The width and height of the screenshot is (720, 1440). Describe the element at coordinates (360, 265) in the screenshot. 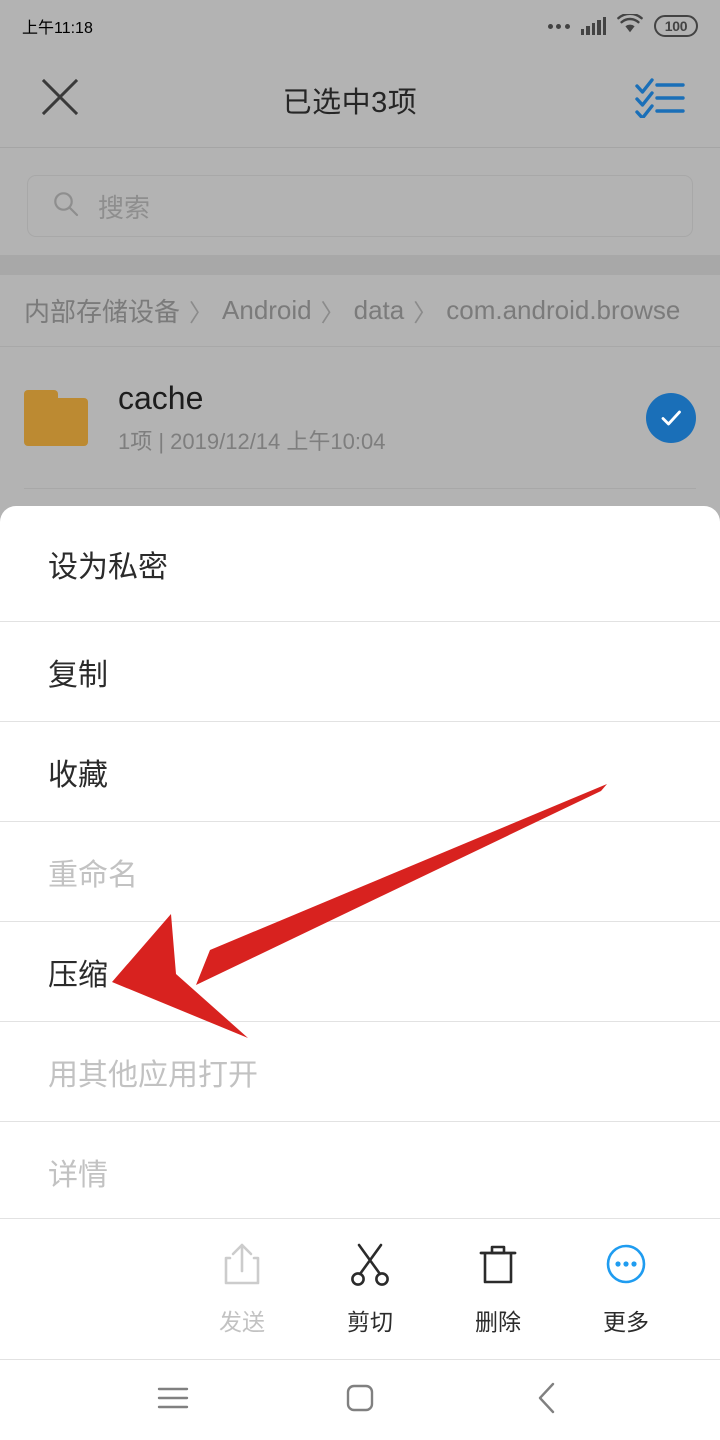

I see `section-divider-band` at that location.